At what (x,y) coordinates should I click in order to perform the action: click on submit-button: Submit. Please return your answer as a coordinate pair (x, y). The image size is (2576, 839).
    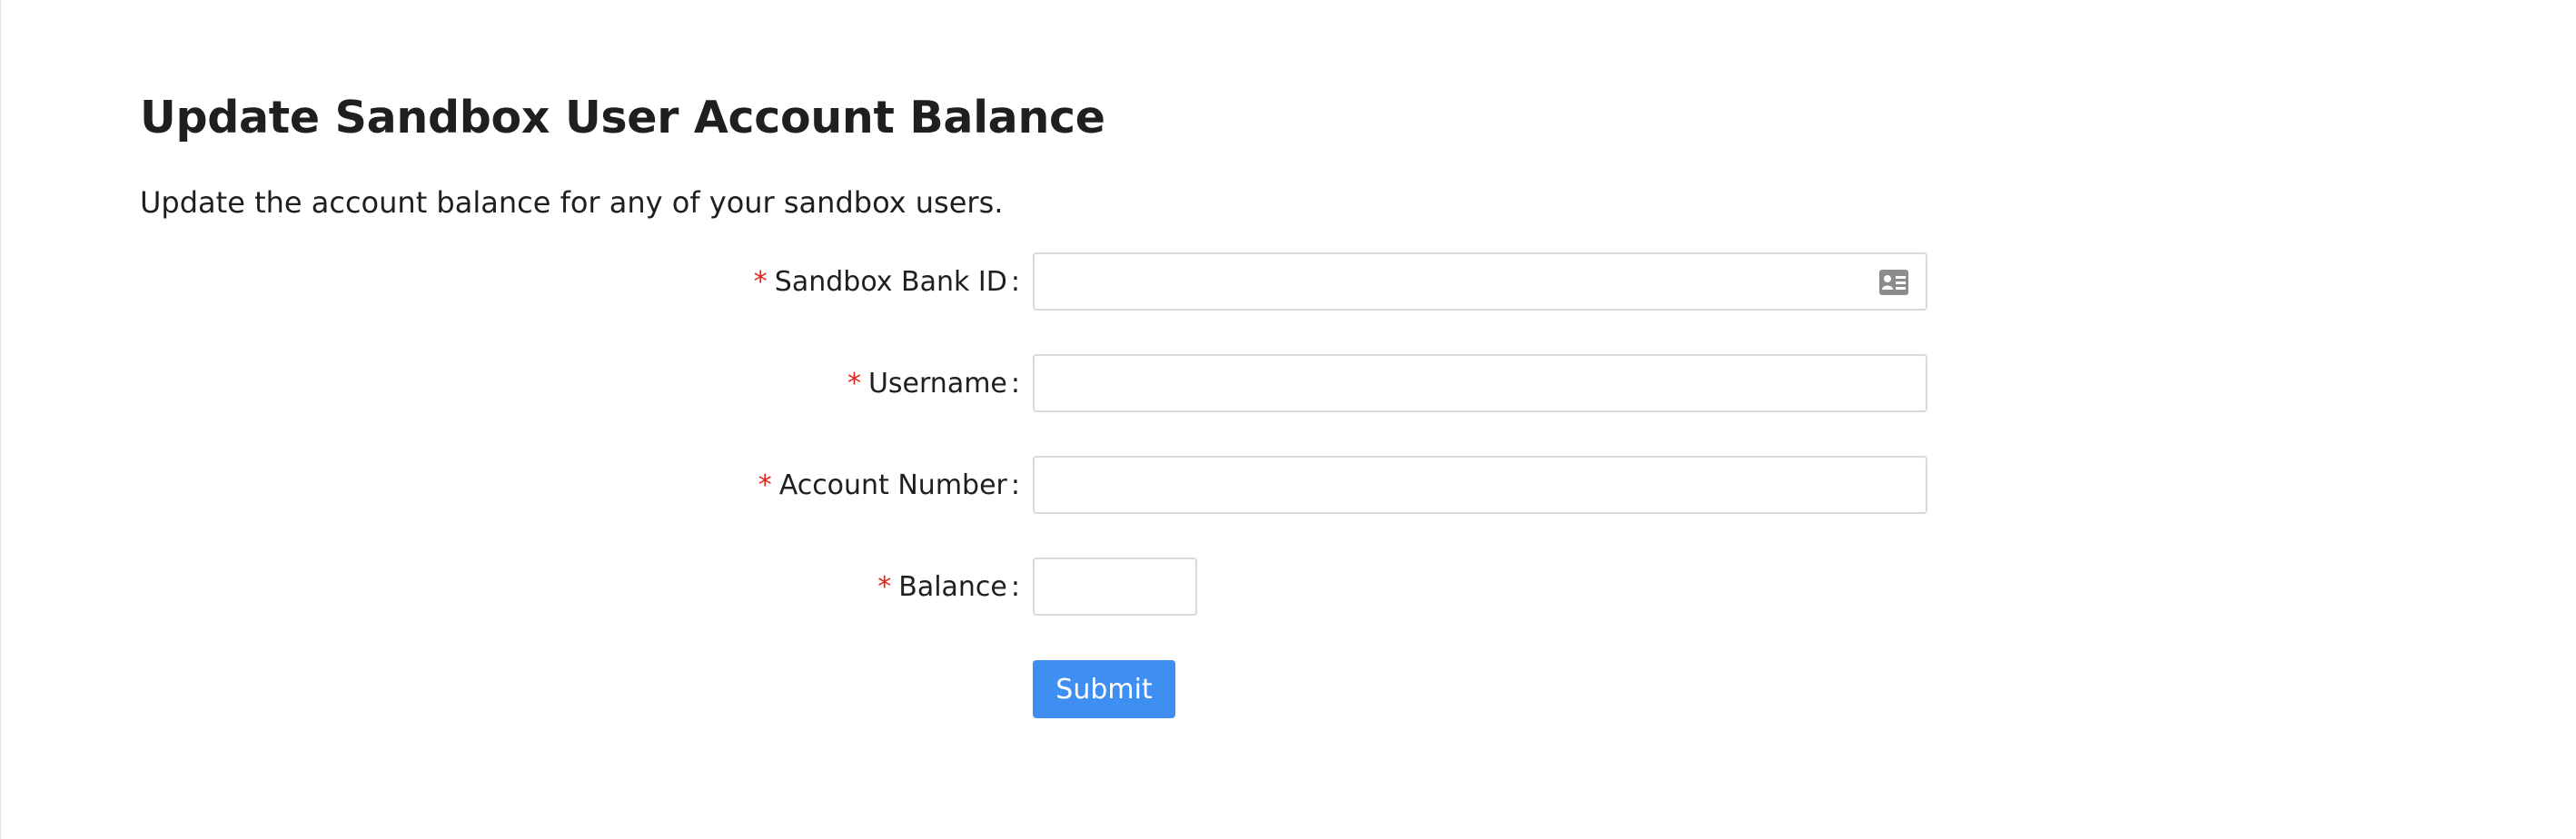
    Looking at the image, I should click on (1104, 689).